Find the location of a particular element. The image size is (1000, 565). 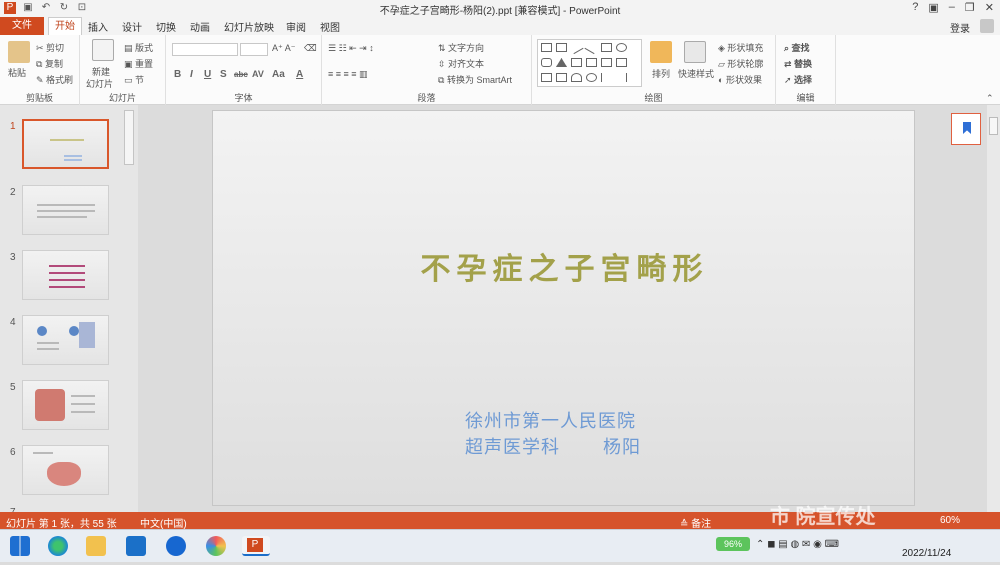

thumbnail-scrollbar-thumb is located at coordinates (129, 137).